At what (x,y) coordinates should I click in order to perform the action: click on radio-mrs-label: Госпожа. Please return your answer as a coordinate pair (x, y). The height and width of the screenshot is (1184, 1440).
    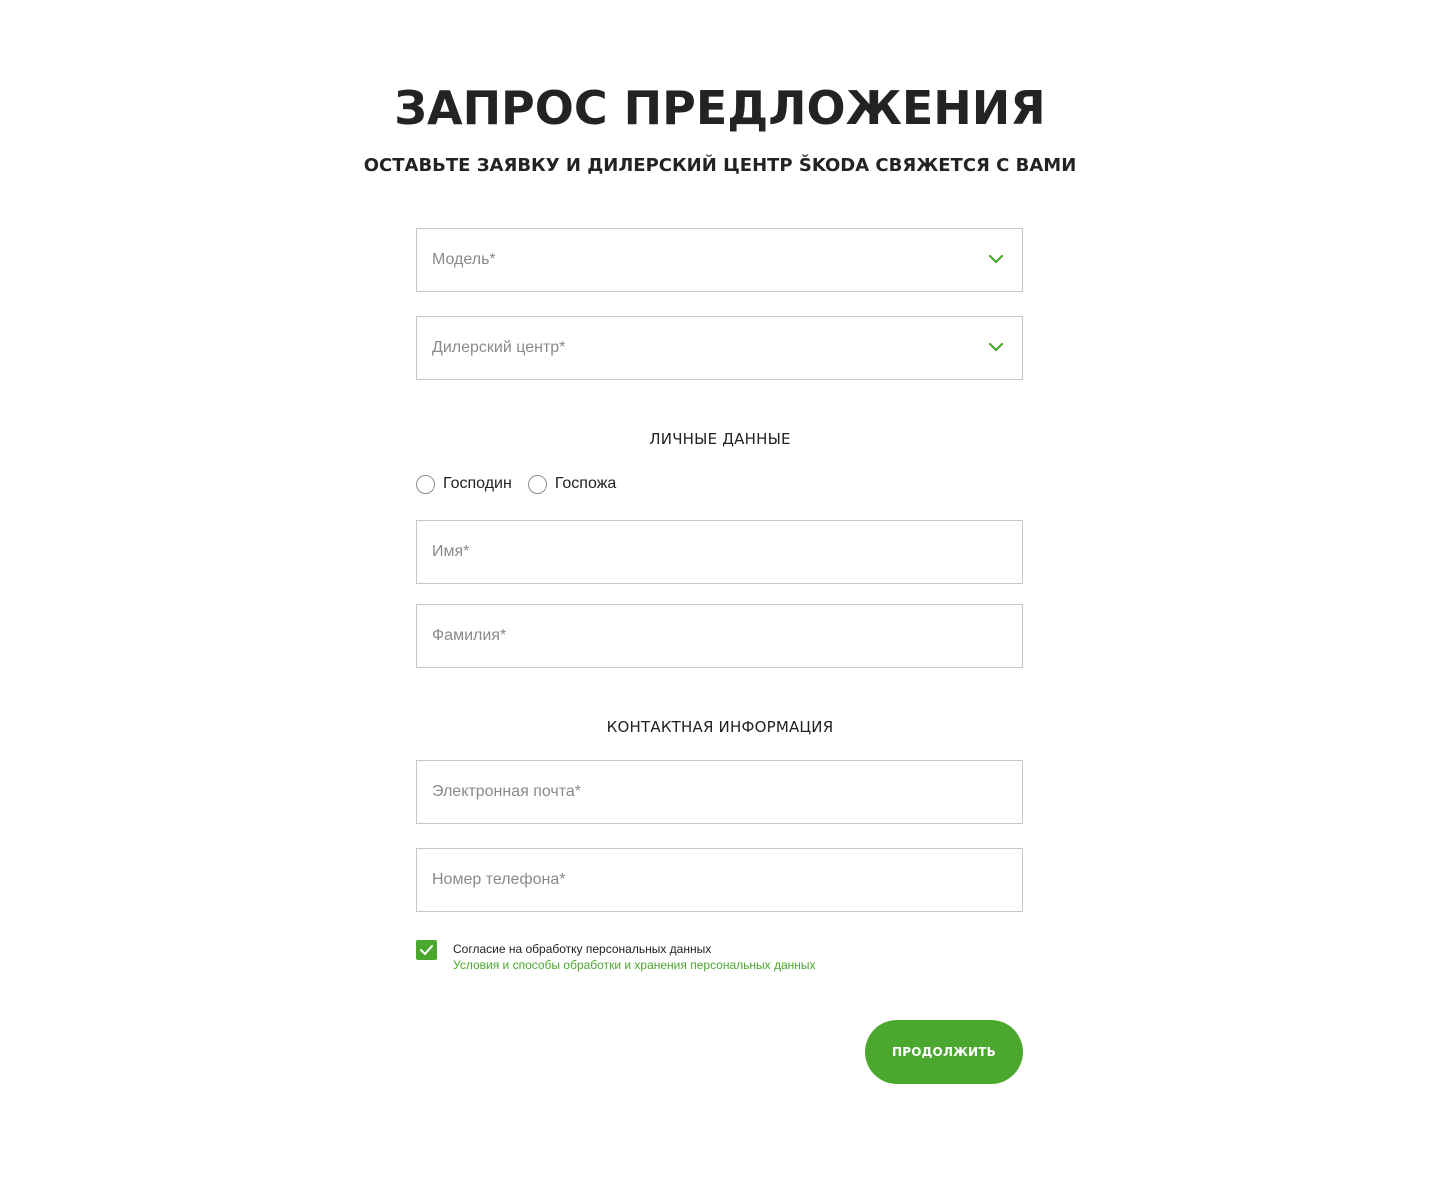
    Looking at the image, I should click on (585, 483).